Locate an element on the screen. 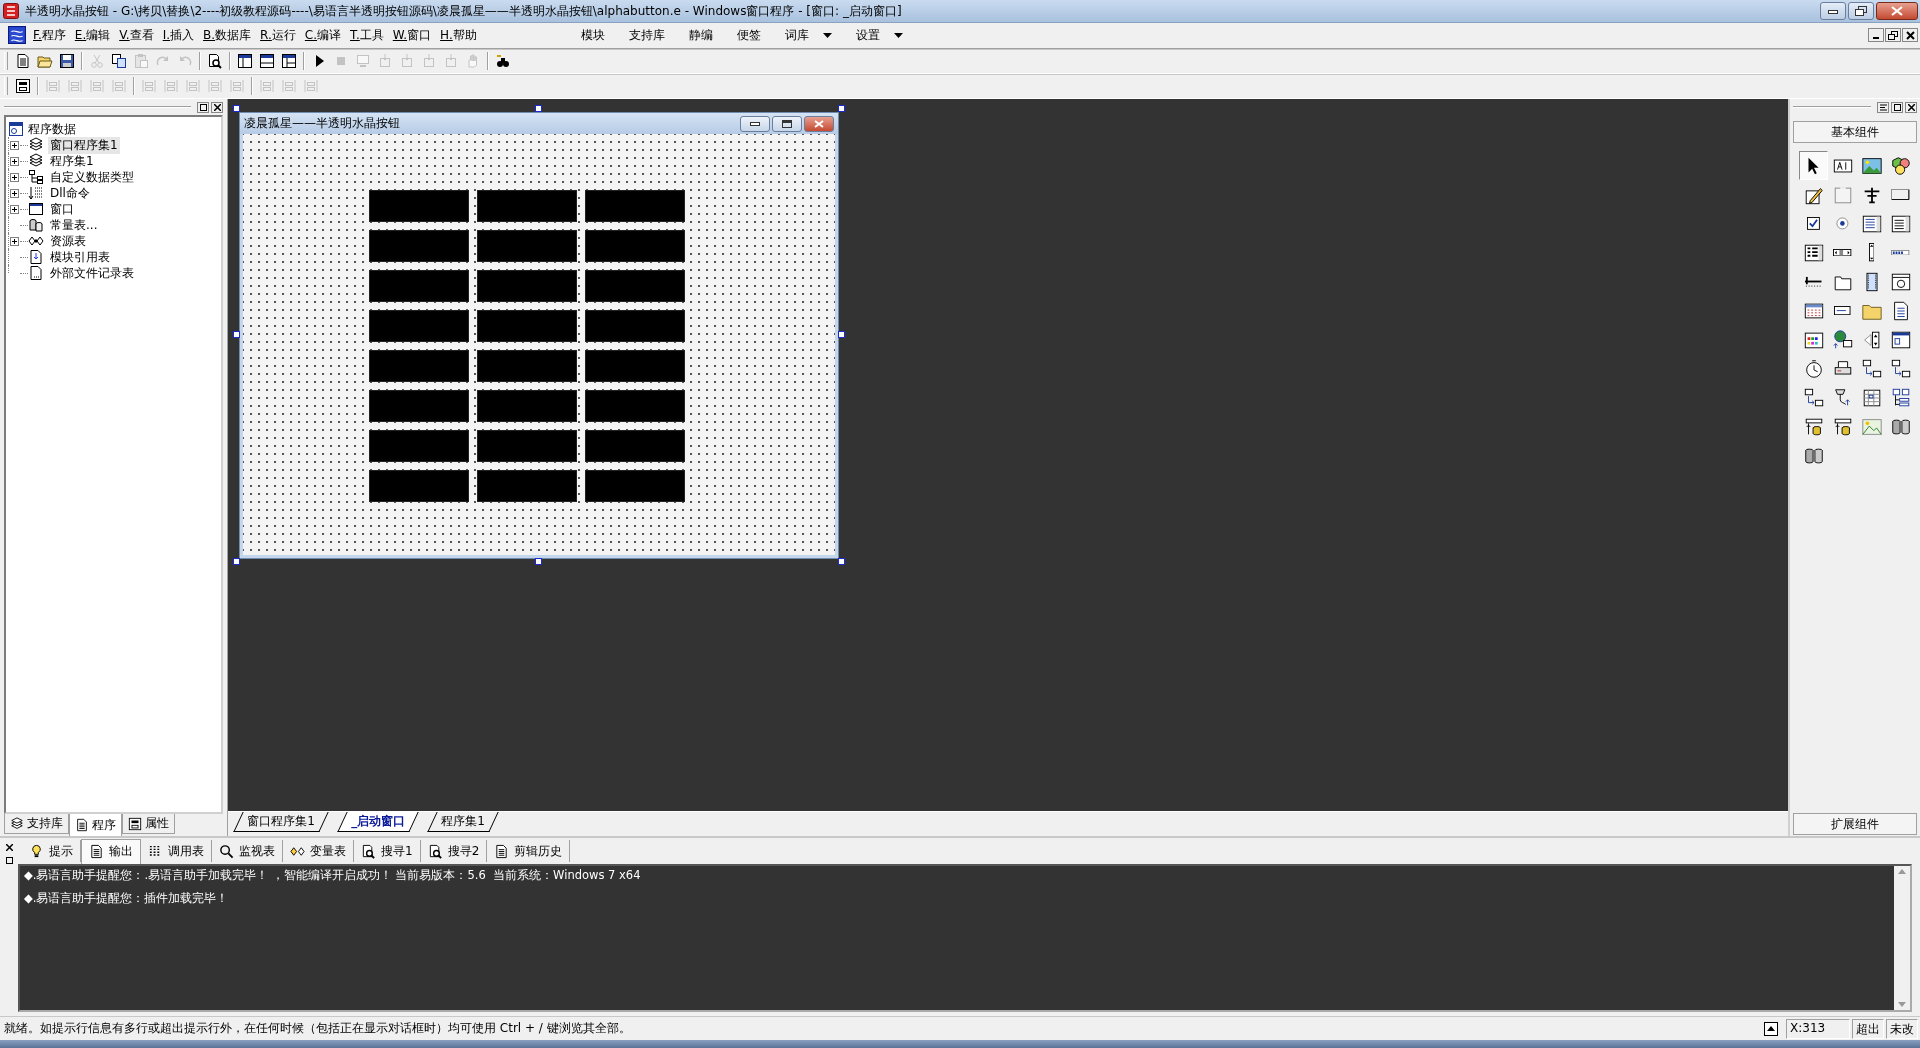 Image resolution: width=1920 pixels, height=1048 pixels. menu-item: 设置 is located at coordinates (867, 35).